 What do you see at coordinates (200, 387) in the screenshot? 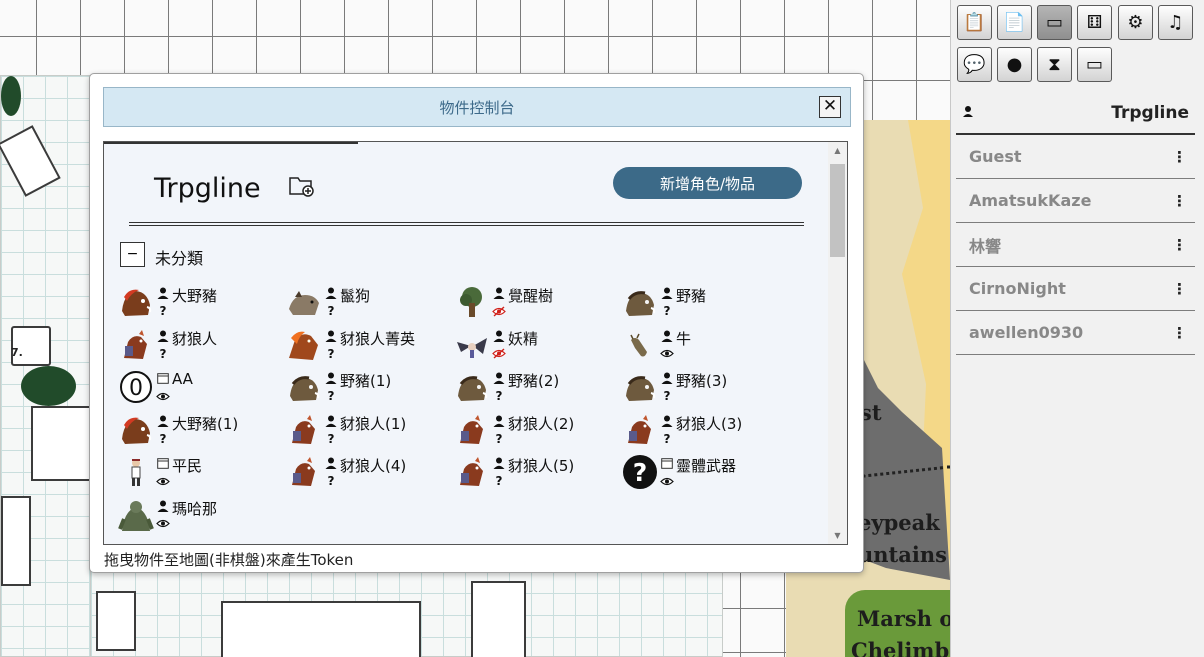
I see `object-item: 0 AA` at bounding box center [200, 387].